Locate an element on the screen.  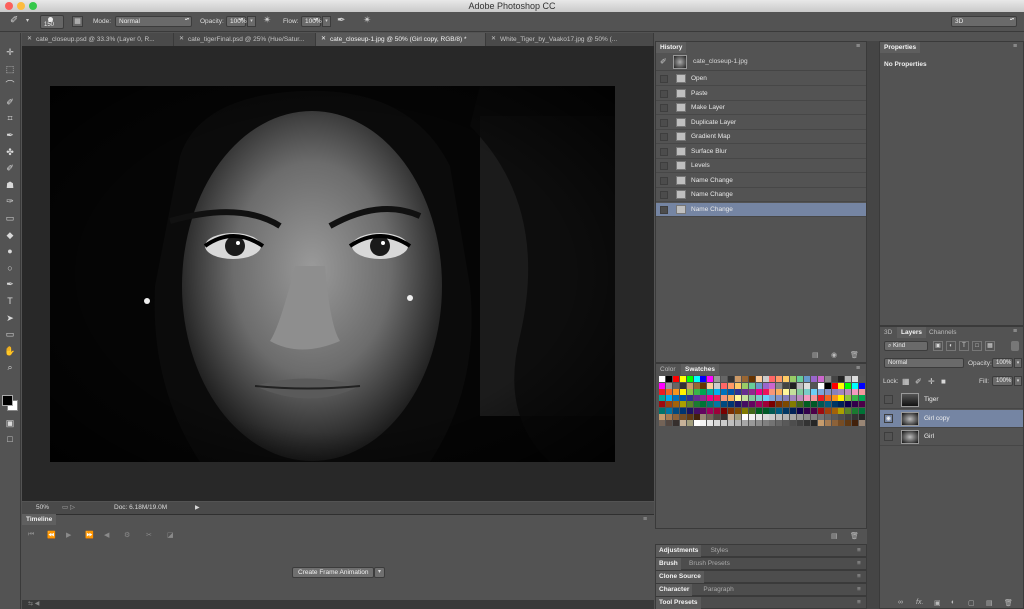
trash-icon: 🗑 is located at coordinates (854, 536).